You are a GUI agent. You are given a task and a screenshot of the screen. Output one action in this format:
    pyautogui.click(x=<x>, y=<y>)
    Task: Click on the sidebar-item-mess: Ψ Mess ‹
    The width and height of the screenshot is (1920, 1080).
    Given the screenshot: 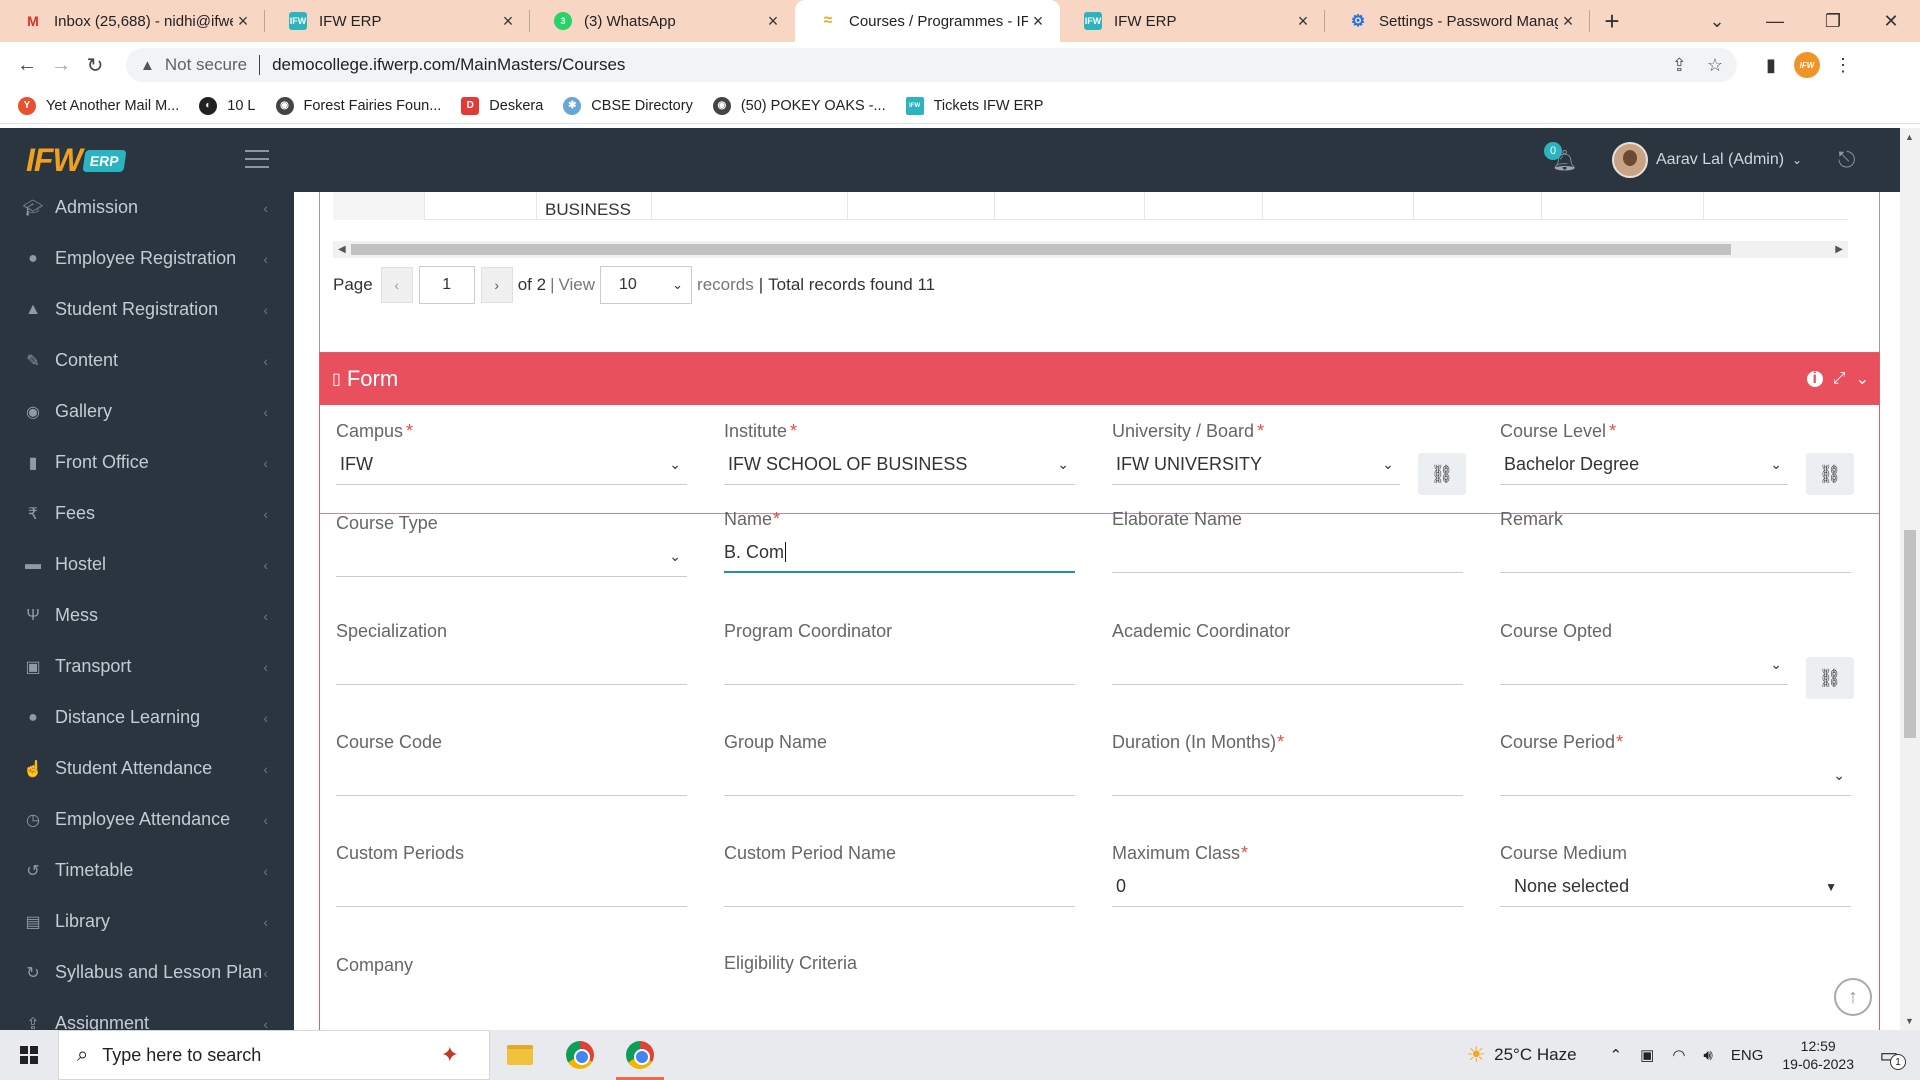 What is the action you would take?
    pyautogui.click(x=147, y=615)
    